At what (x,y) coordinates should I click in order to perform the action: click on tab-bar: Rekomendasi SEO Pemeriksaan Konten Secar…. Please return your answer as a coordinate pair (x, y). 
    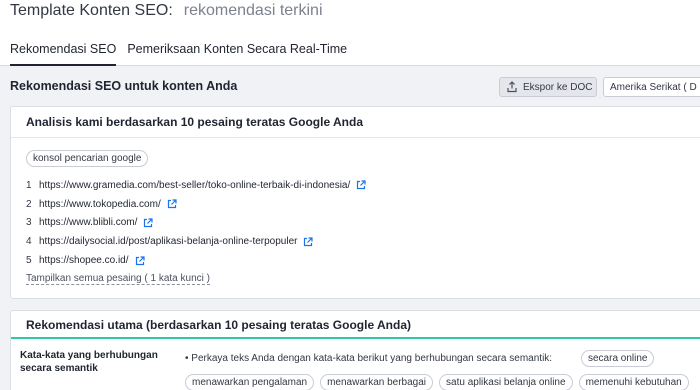
    Looking at the image, I should click on (350, 51).